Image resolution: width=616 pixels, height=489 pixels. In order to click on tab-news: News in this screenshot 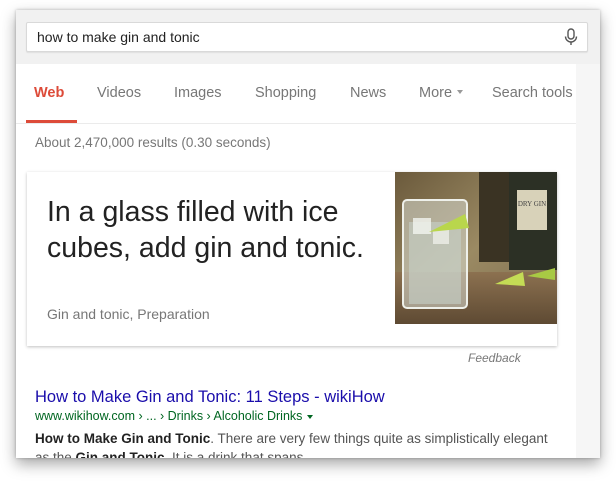, I will do `click(368, 93)`.